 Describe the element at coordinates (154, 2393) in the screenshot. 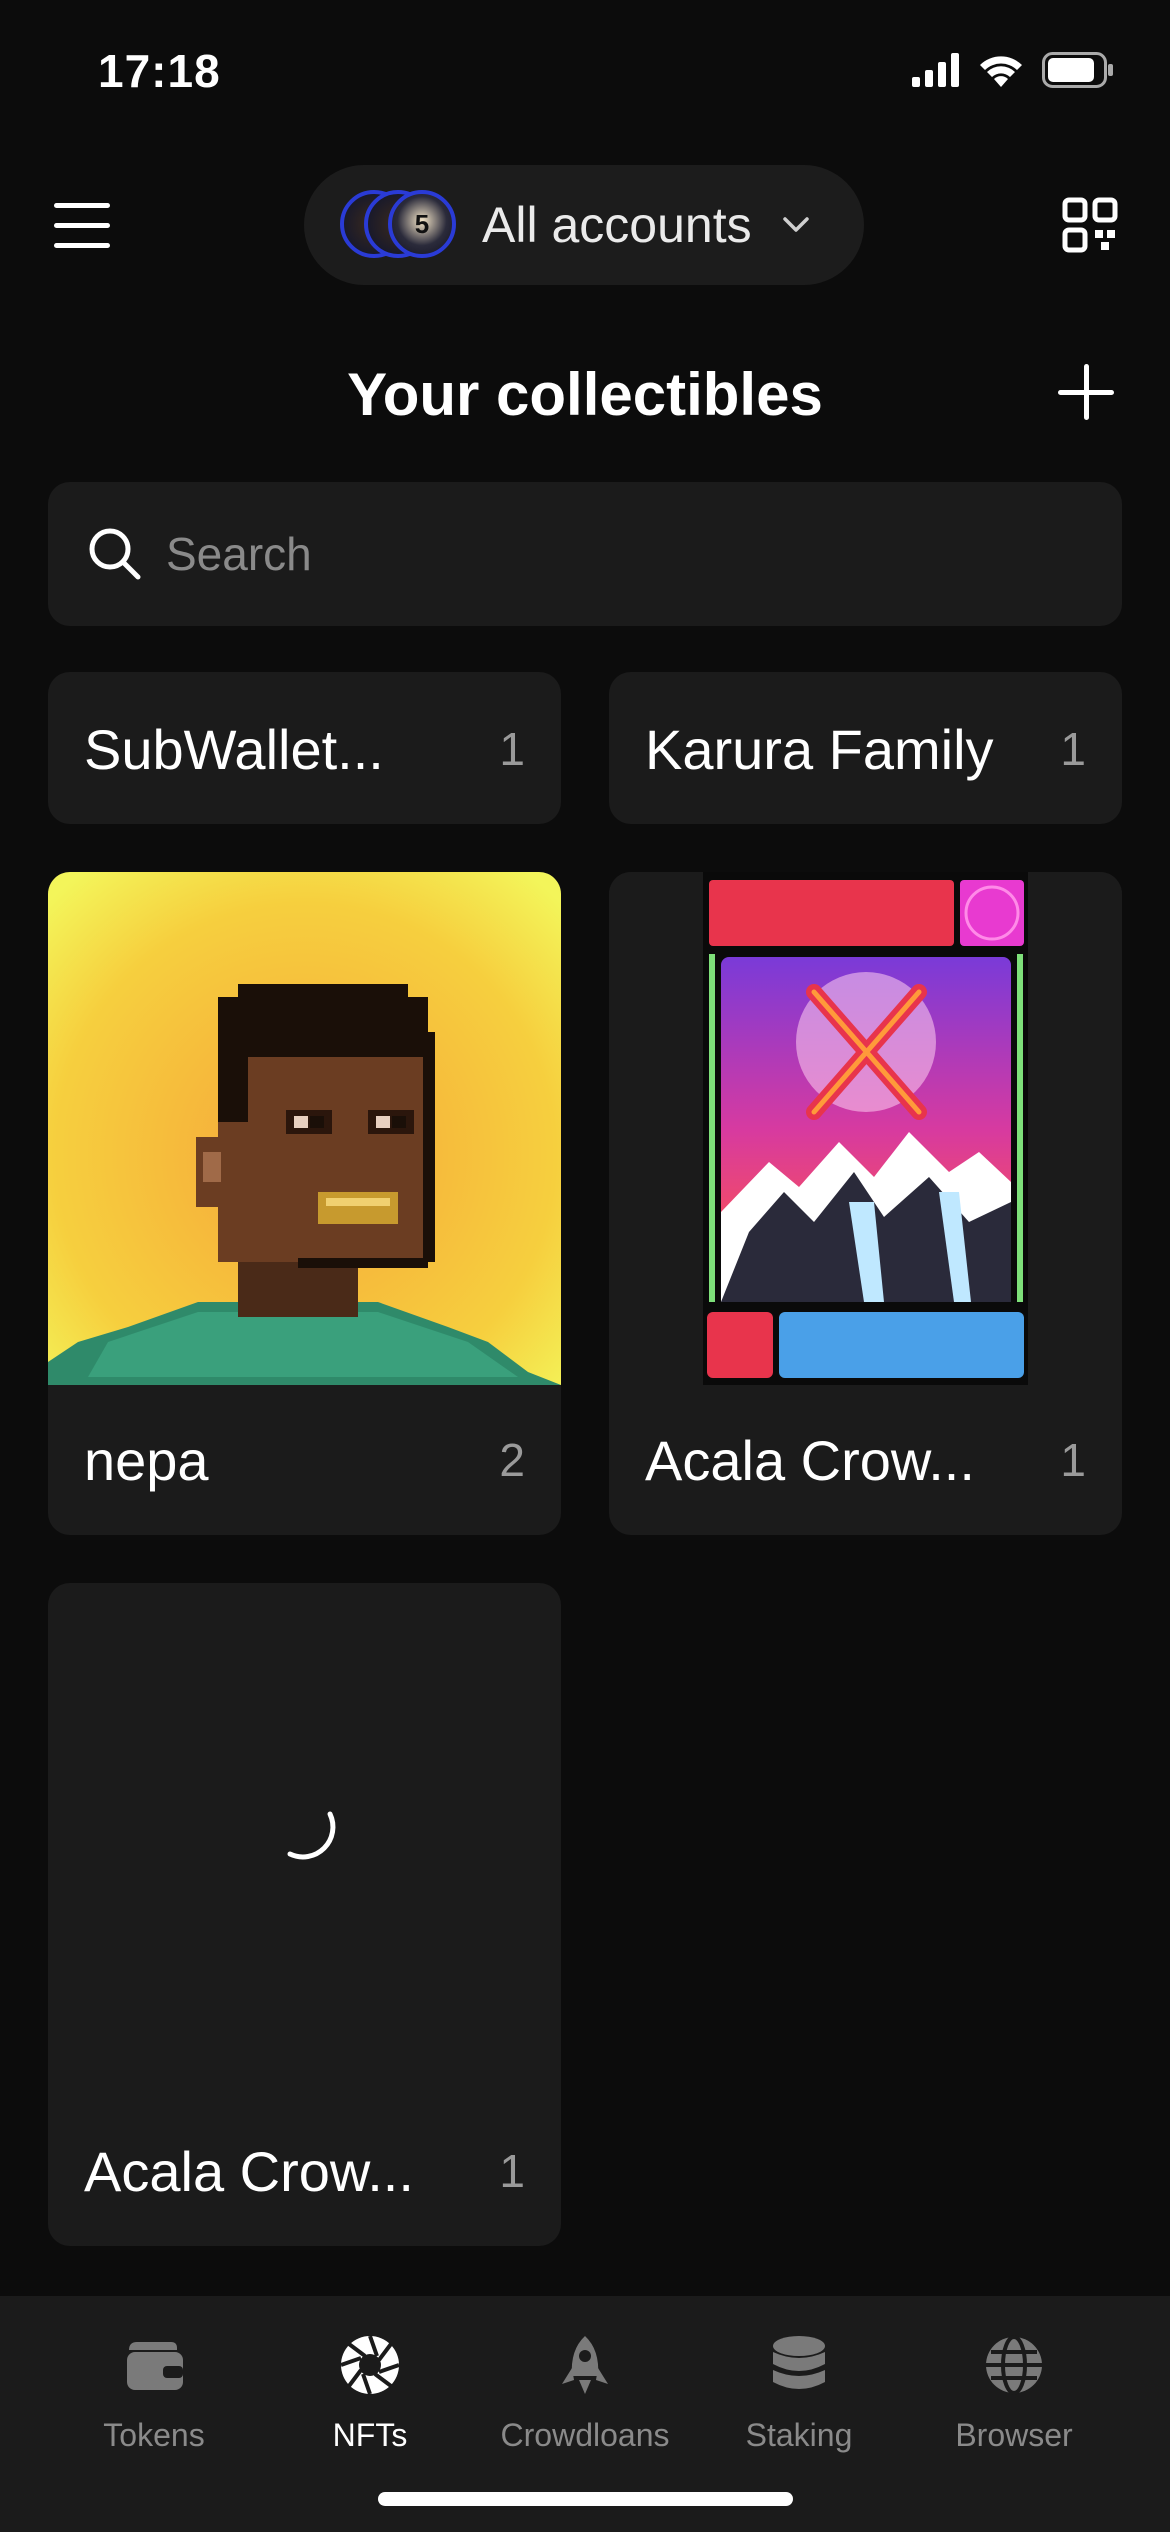

I see `nav-tokens: Tokens` at that location.